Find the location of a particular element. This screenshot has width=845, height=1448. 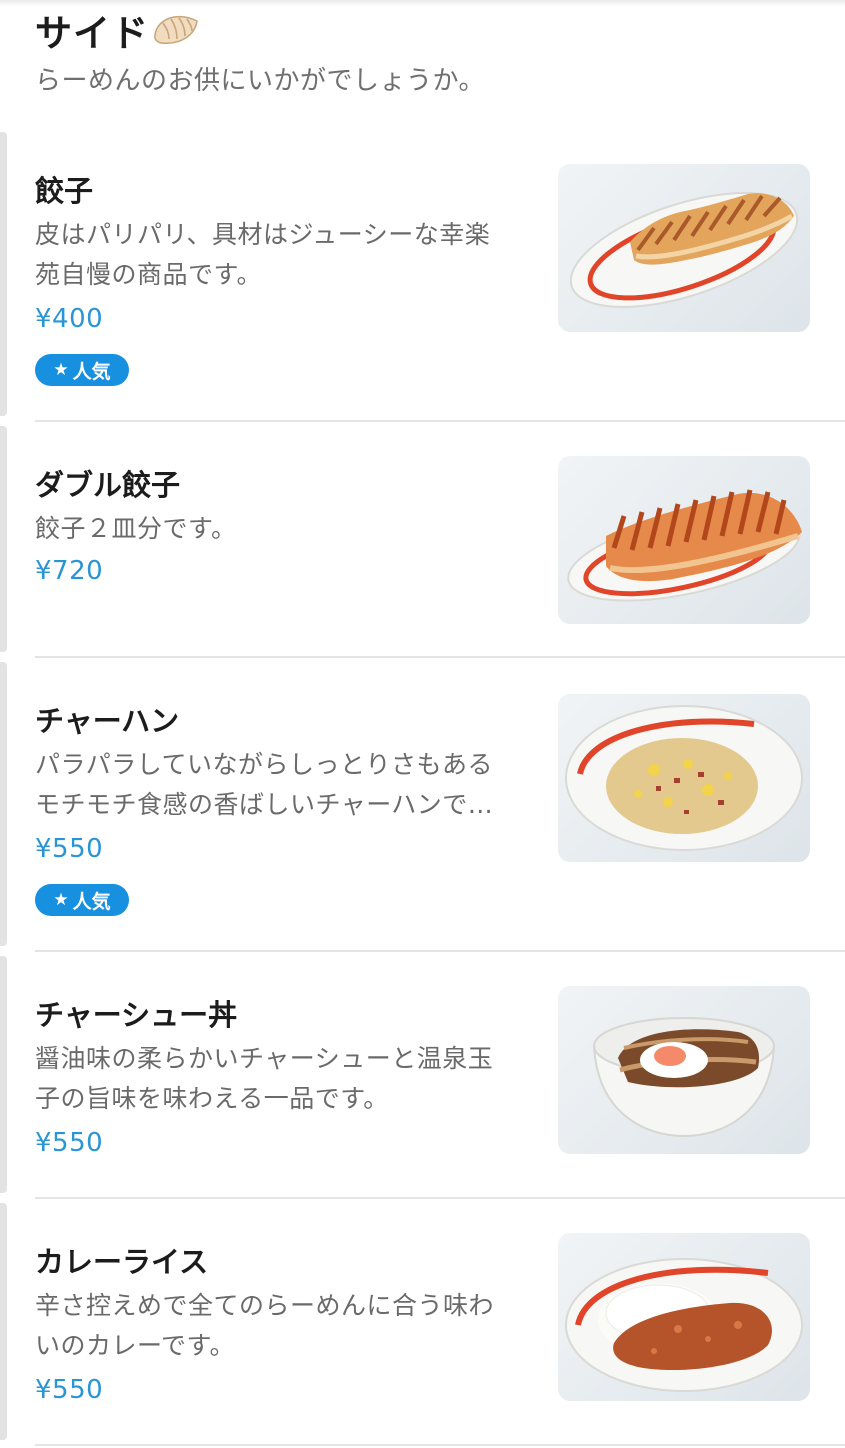

item-name: 餃子 is located at coordinates (64, 191).